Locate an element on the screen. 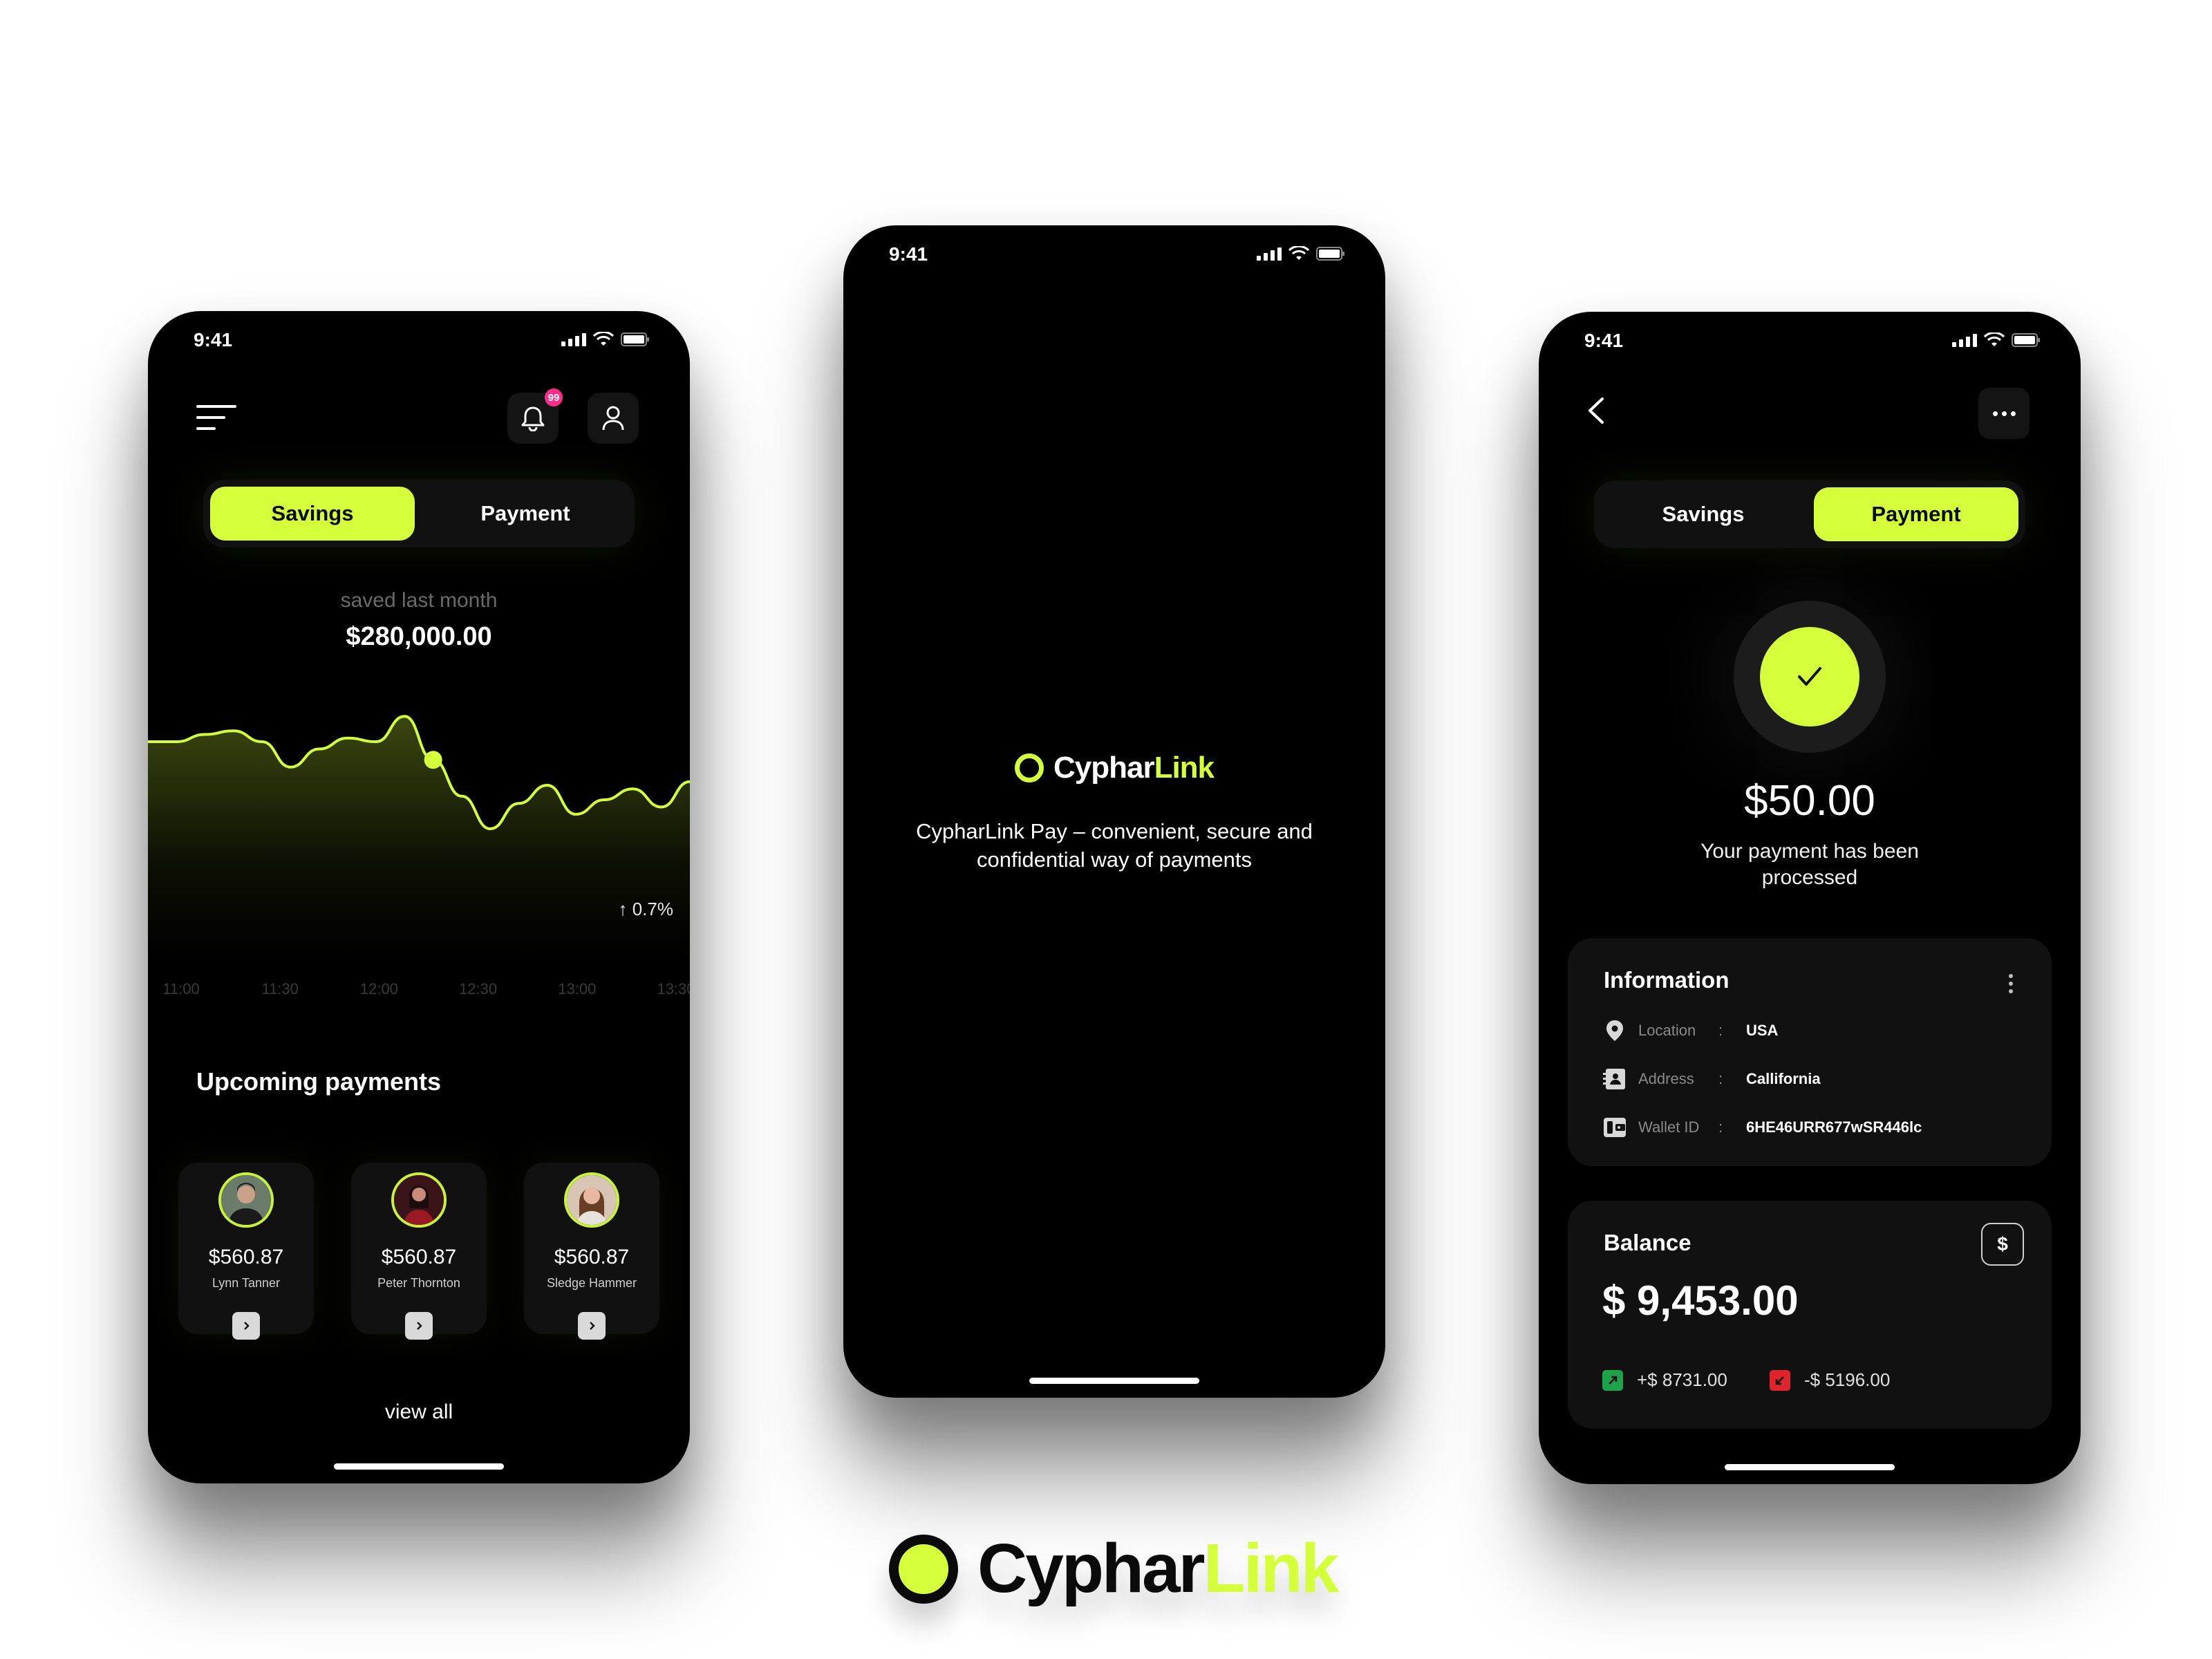 Image resolution: width=2212 pixels, height=1659 pixels. saved-amount: $280,000.00 is located at coordinates (419, 636).